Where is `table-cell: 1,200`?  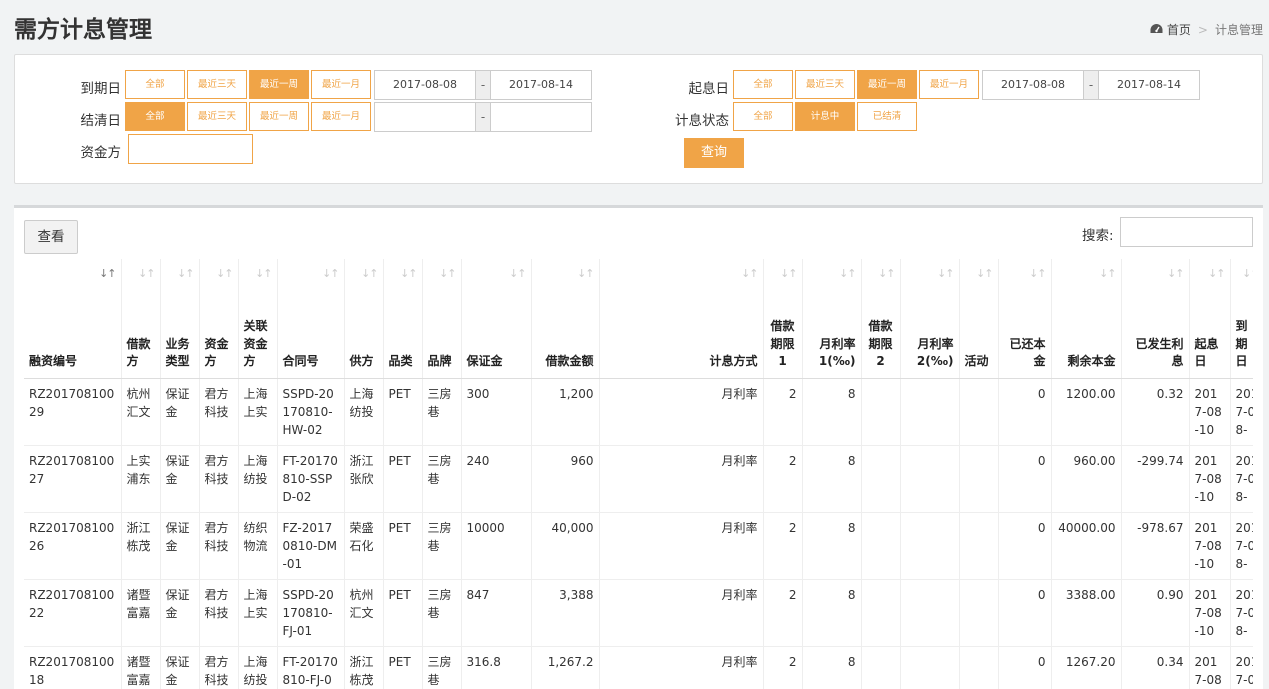 table-cell: 1,200 is located at coordinates (565, 412).